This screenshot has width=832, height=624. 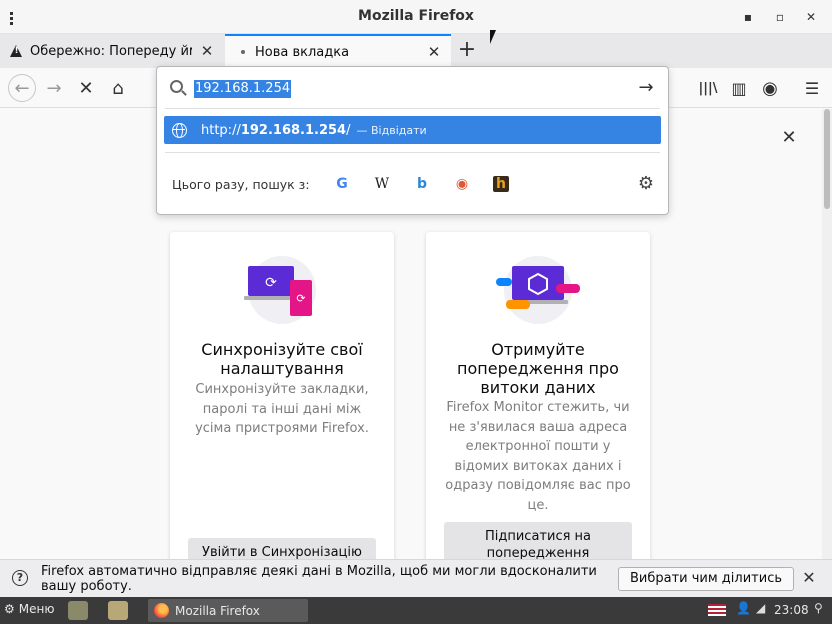 What do you see at coordinates (780, 17) in the screenshot?
I see `maximize-button: ▫` at bounding box center [780, 17].